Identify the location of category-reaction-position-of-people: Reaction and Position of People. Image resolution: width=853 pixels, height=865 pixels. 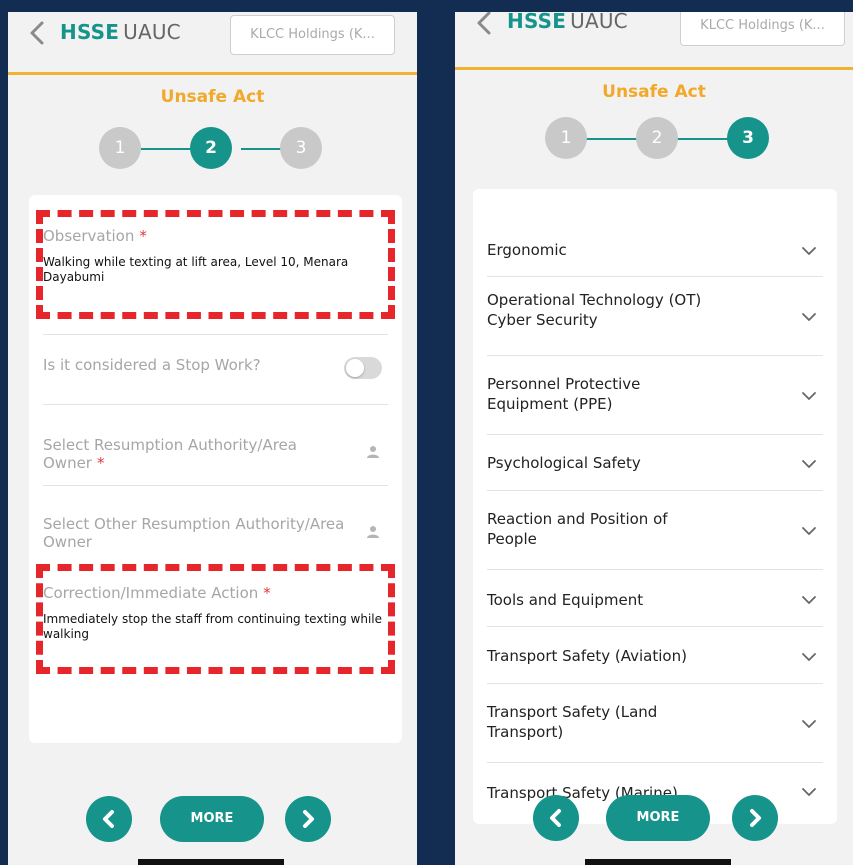
(655, 530).